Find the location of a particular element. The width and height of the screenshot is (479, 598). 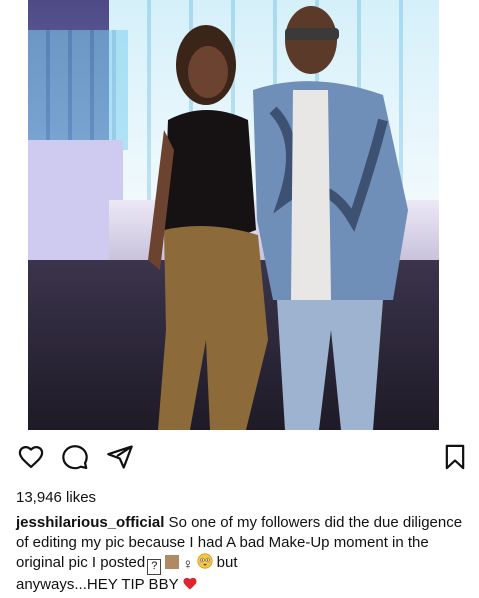

female-sign-icon: ♀ is located at coordinates (188, 564).